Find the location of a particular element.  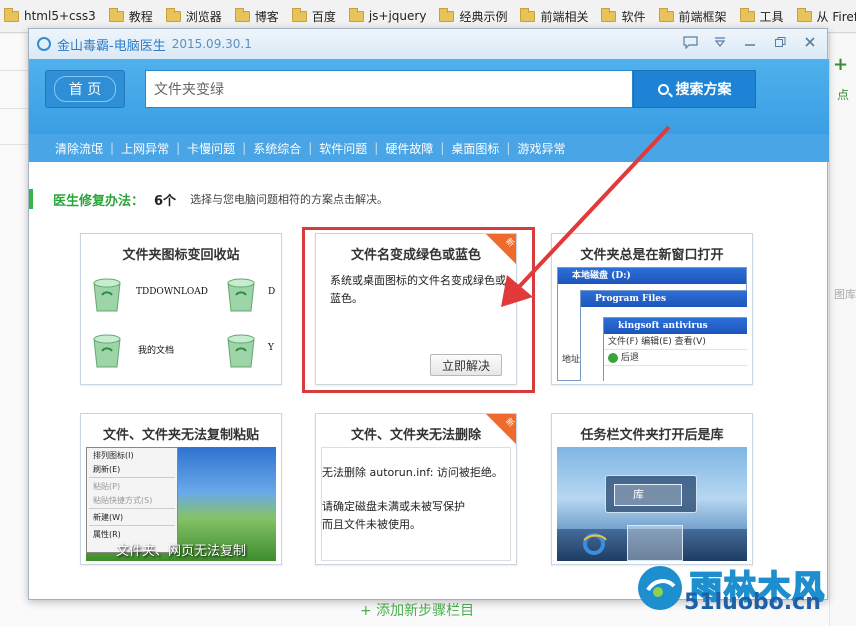

bookmark-item: html5+css3 is located at coordinates (50, 15).